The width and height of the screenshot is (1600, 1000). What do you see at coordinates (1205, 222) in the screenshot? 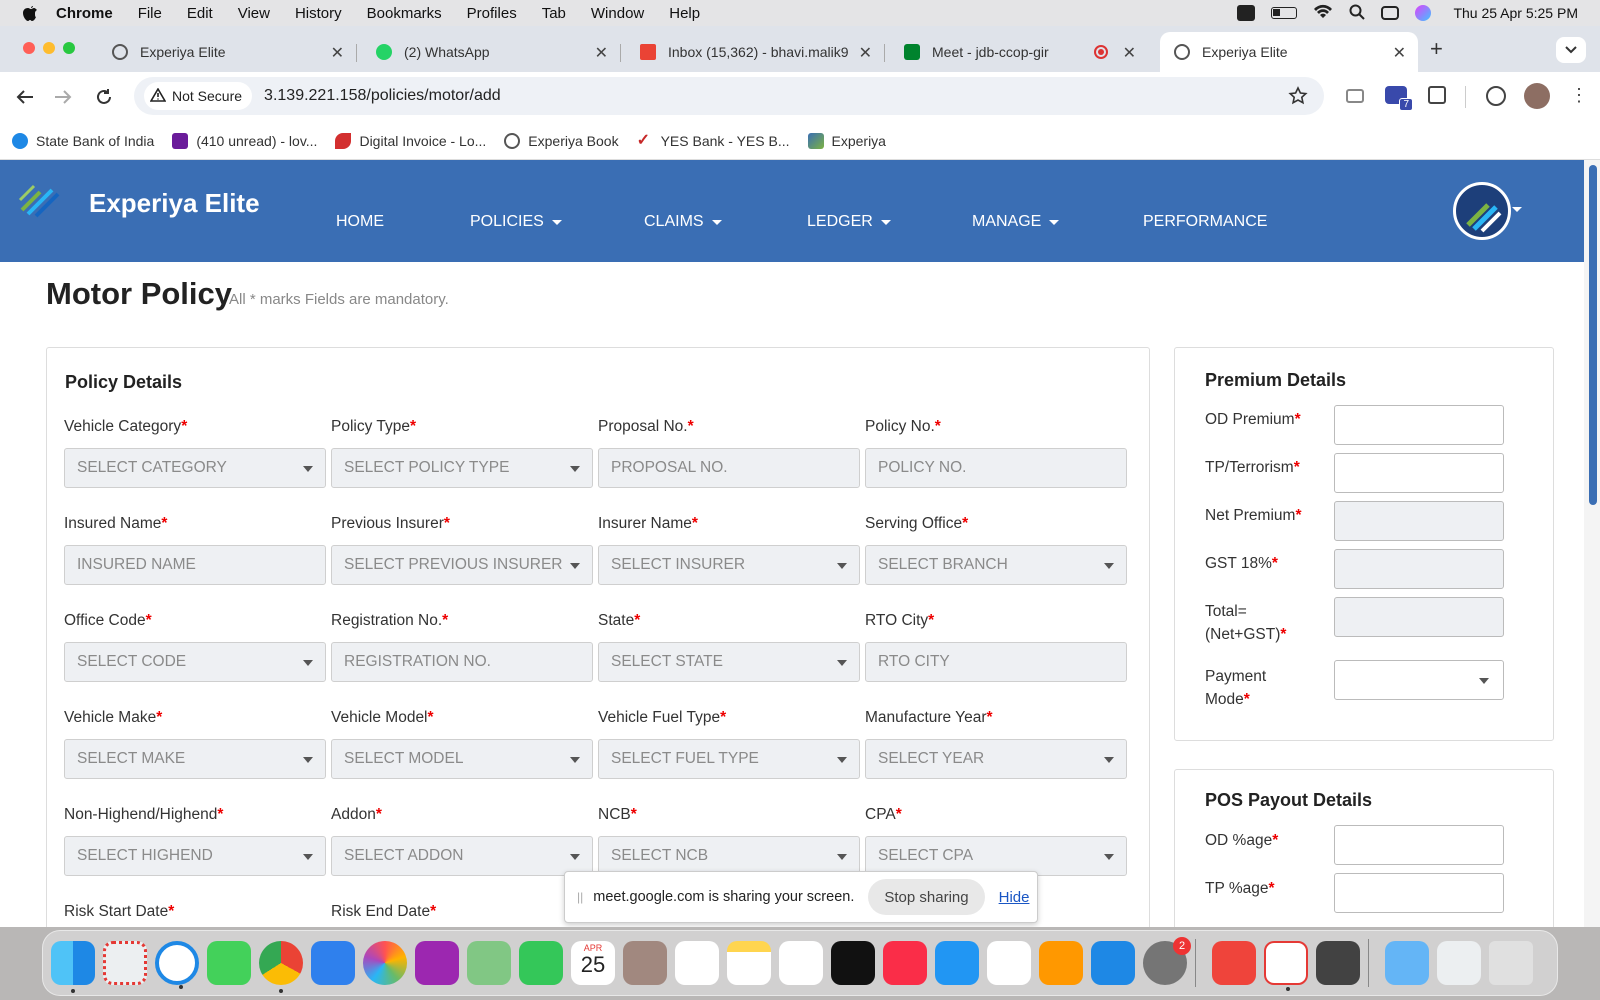
I see `nav-performance: PERFORMANCE` at bounding box center [1205, 222].